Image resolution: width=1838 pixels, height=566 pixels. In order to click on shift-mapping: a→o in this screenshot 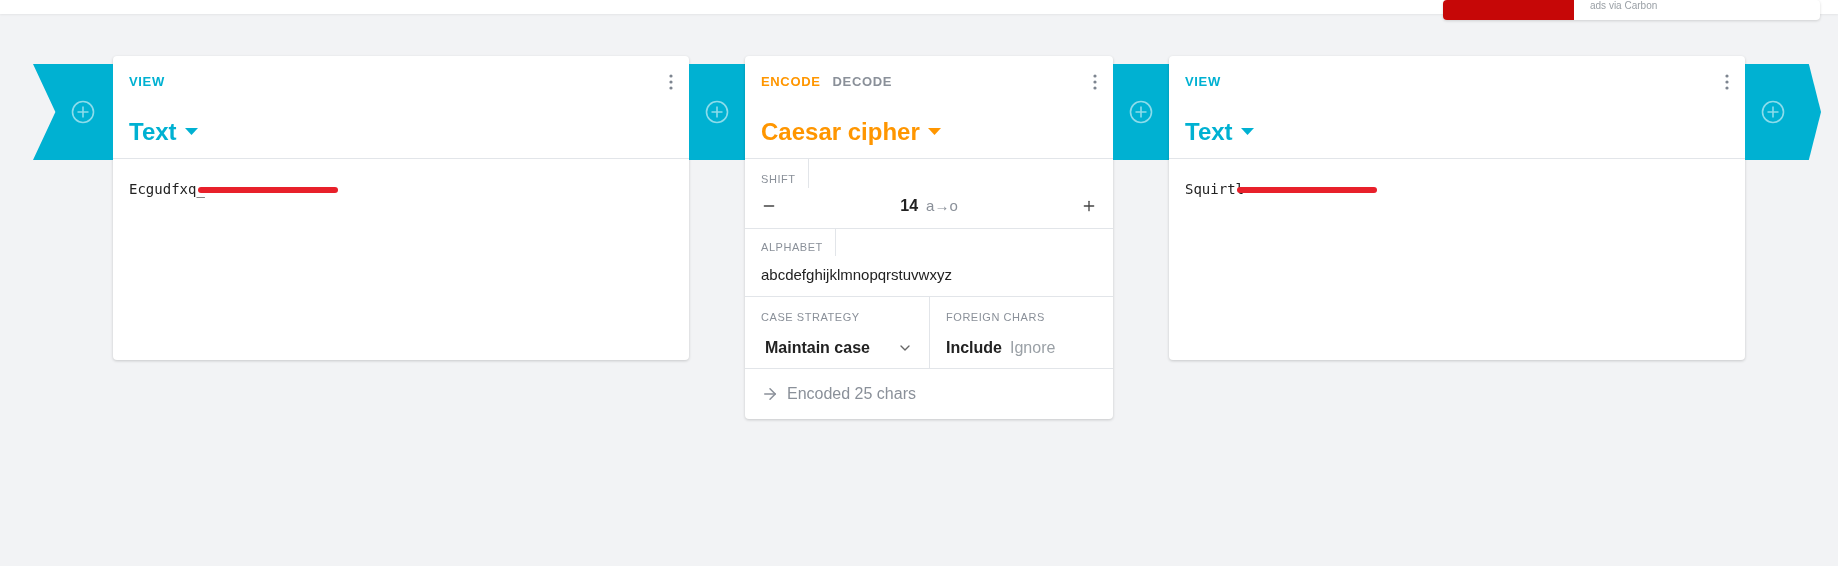, I will do `click(942, 205)`.